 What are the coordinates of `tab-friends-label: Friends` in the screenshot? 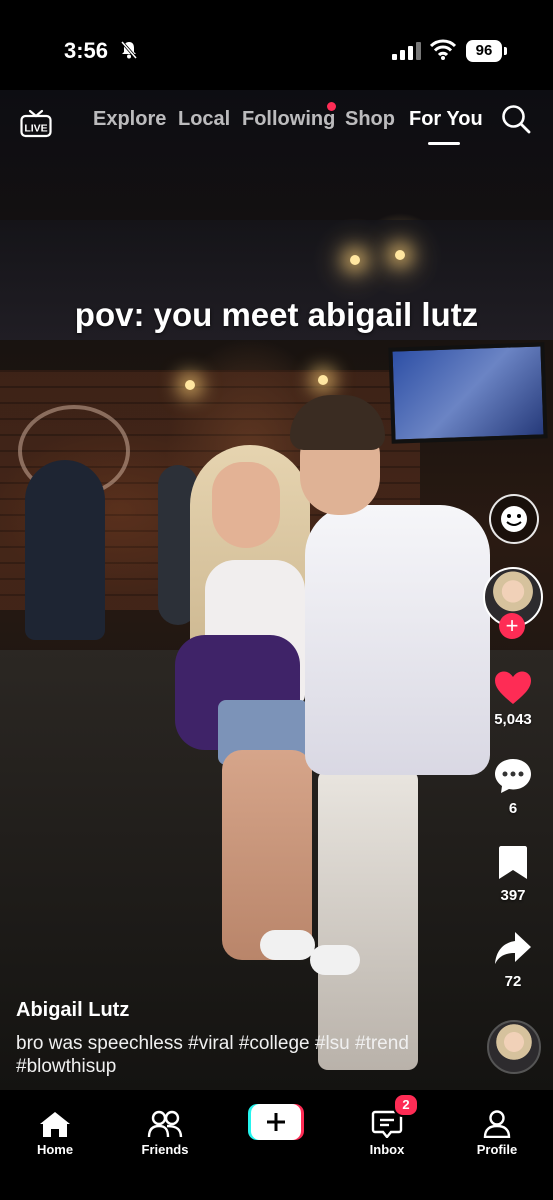 It's located at (165, 1149).